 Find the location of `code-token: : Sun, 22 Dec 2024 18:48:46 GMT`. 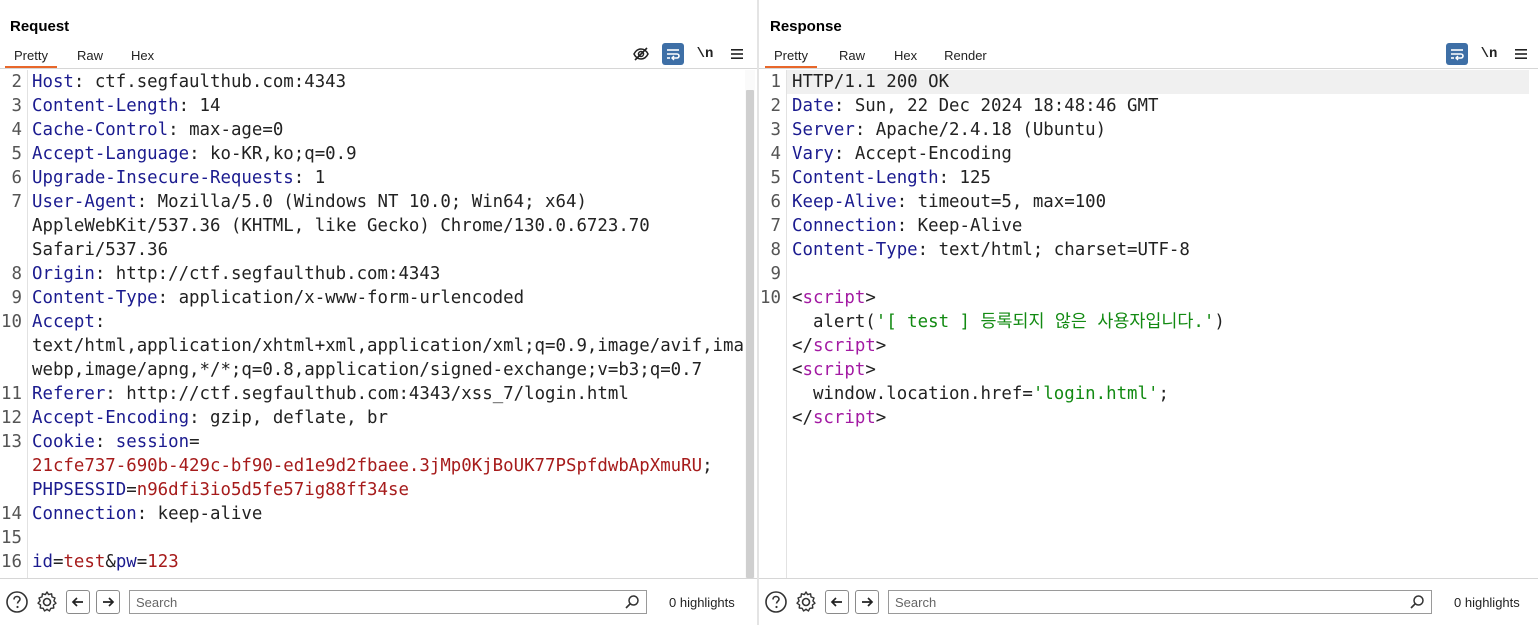

code-token: : Sun, 22 Dec 2024 18:48:46 GMT is located at coordinates (996, 106).